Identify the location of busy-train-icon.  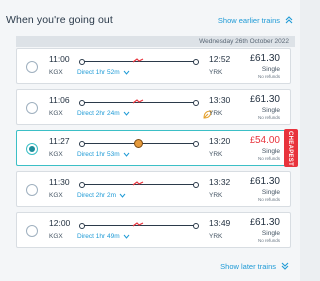
(138, 143).